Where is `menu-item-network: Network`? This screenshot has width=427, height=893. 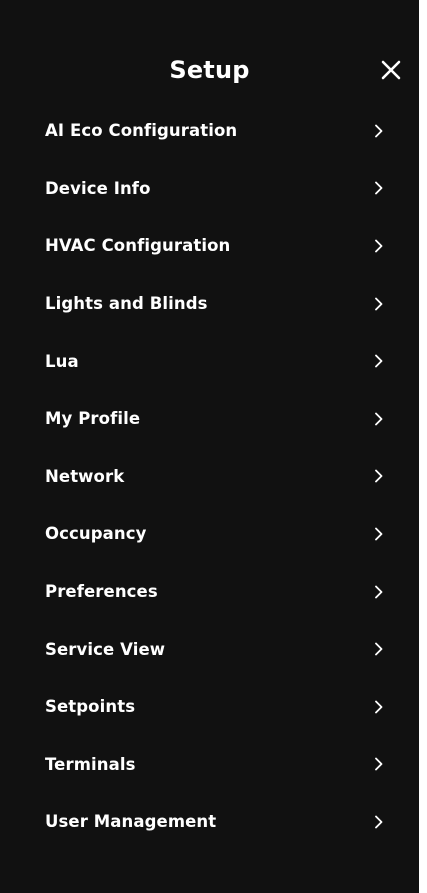 menu-item-network: Network is located at coordinates (209, 477).